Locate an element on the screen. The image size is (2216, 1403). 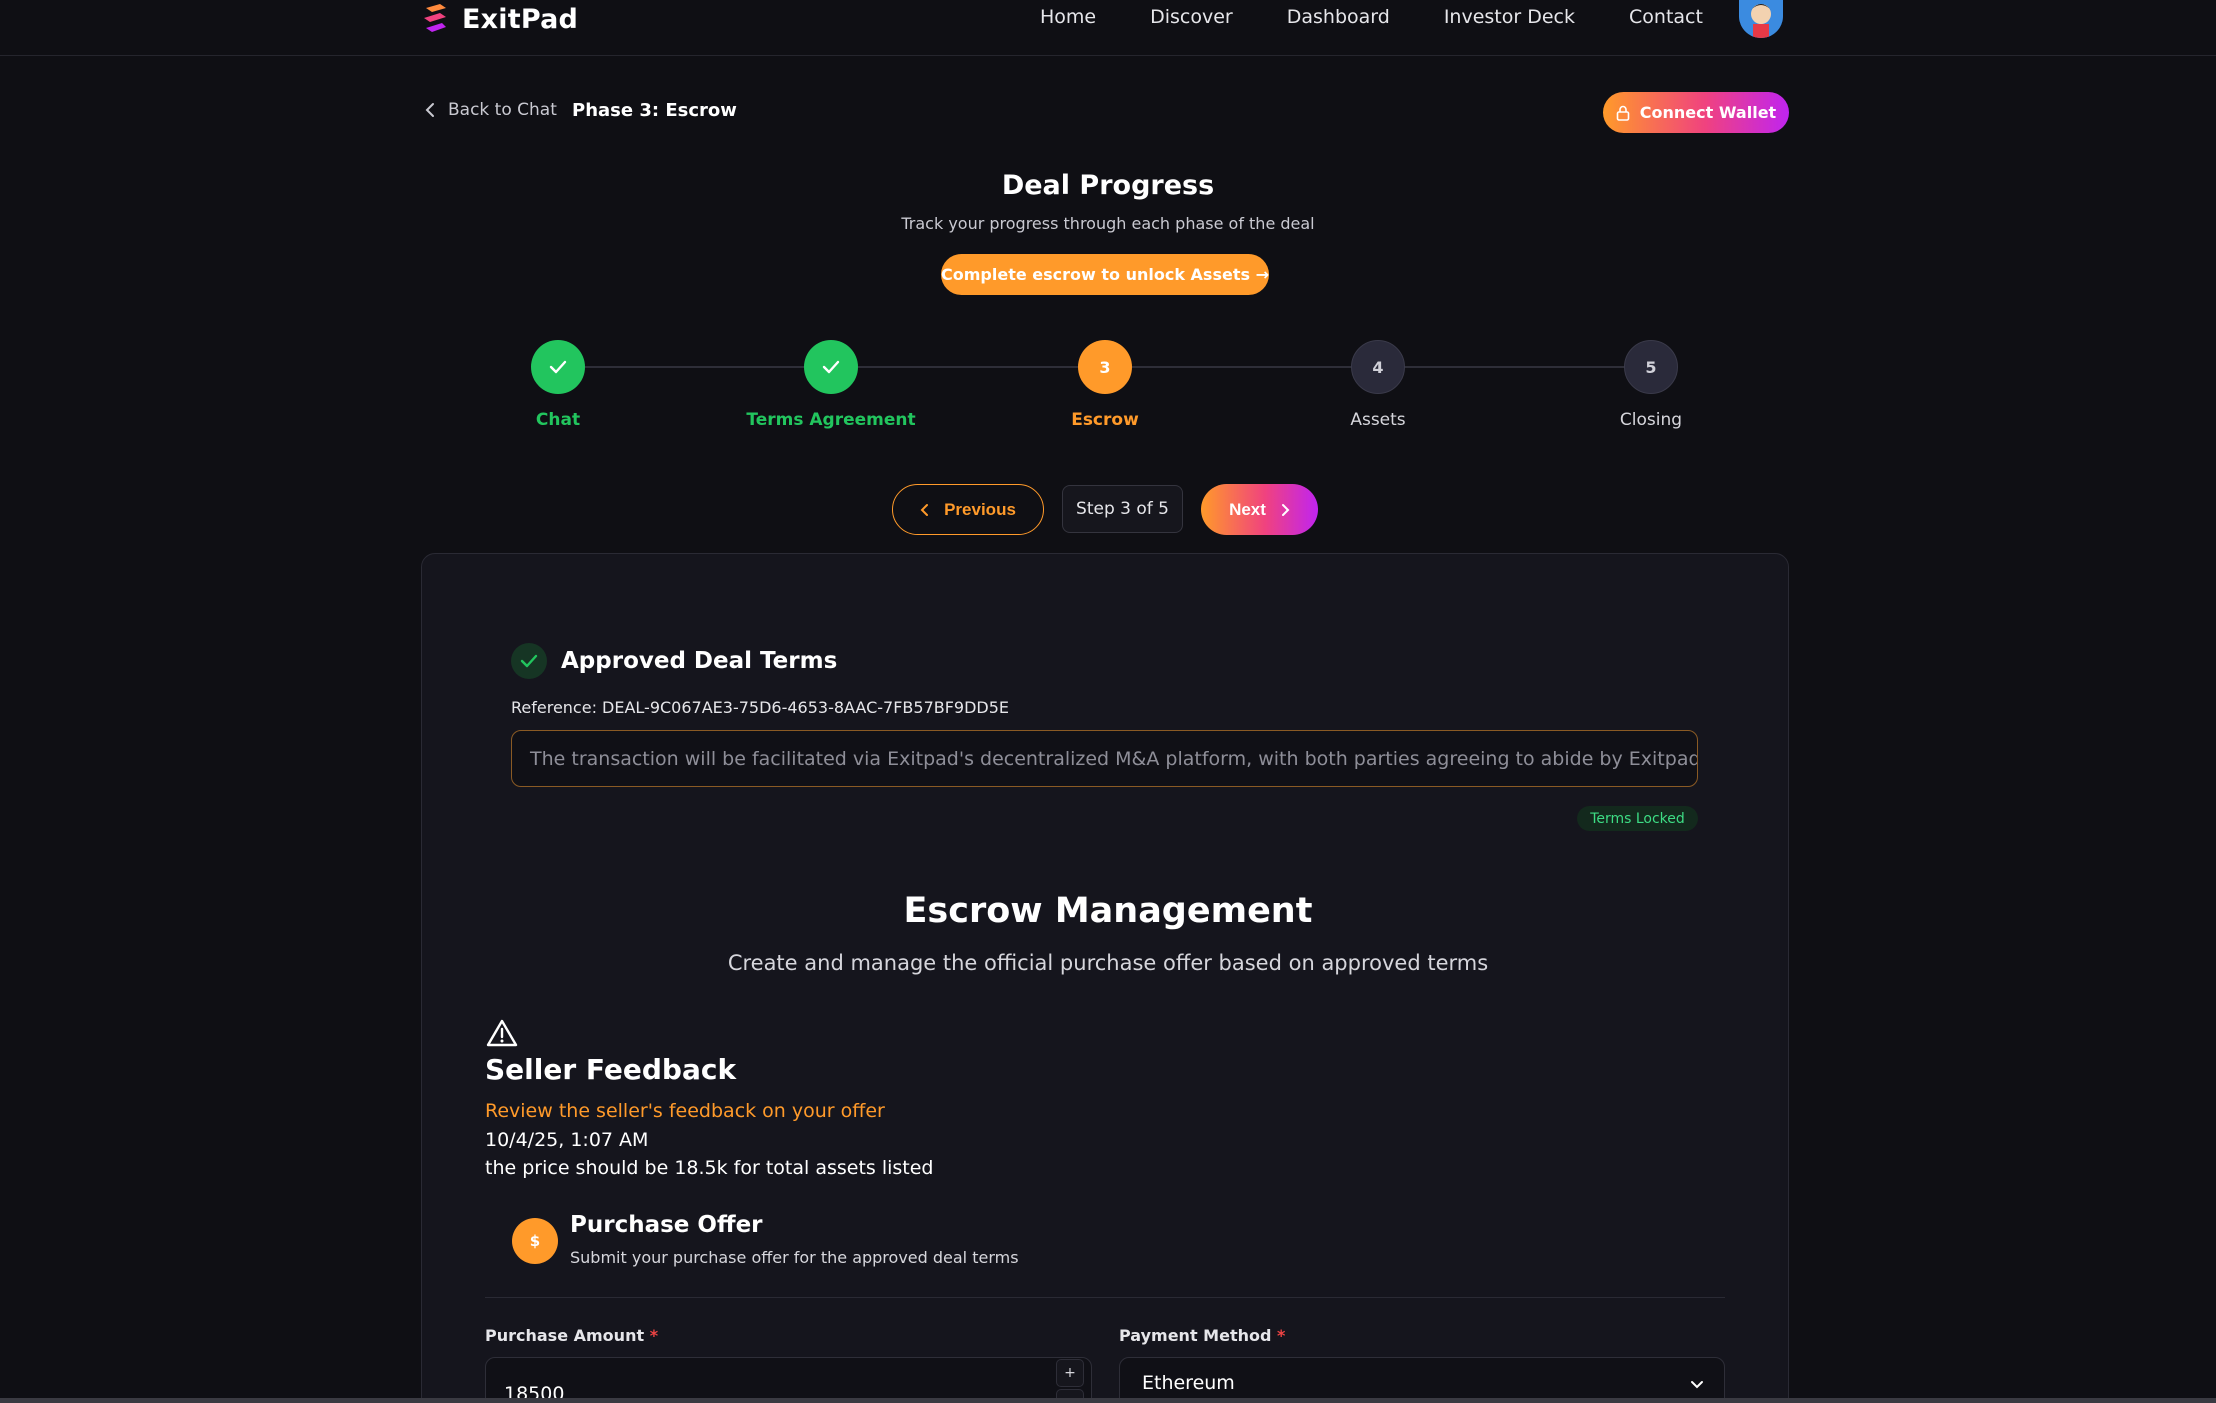
increment-icon: + is located at coordinates (1070, 1373).